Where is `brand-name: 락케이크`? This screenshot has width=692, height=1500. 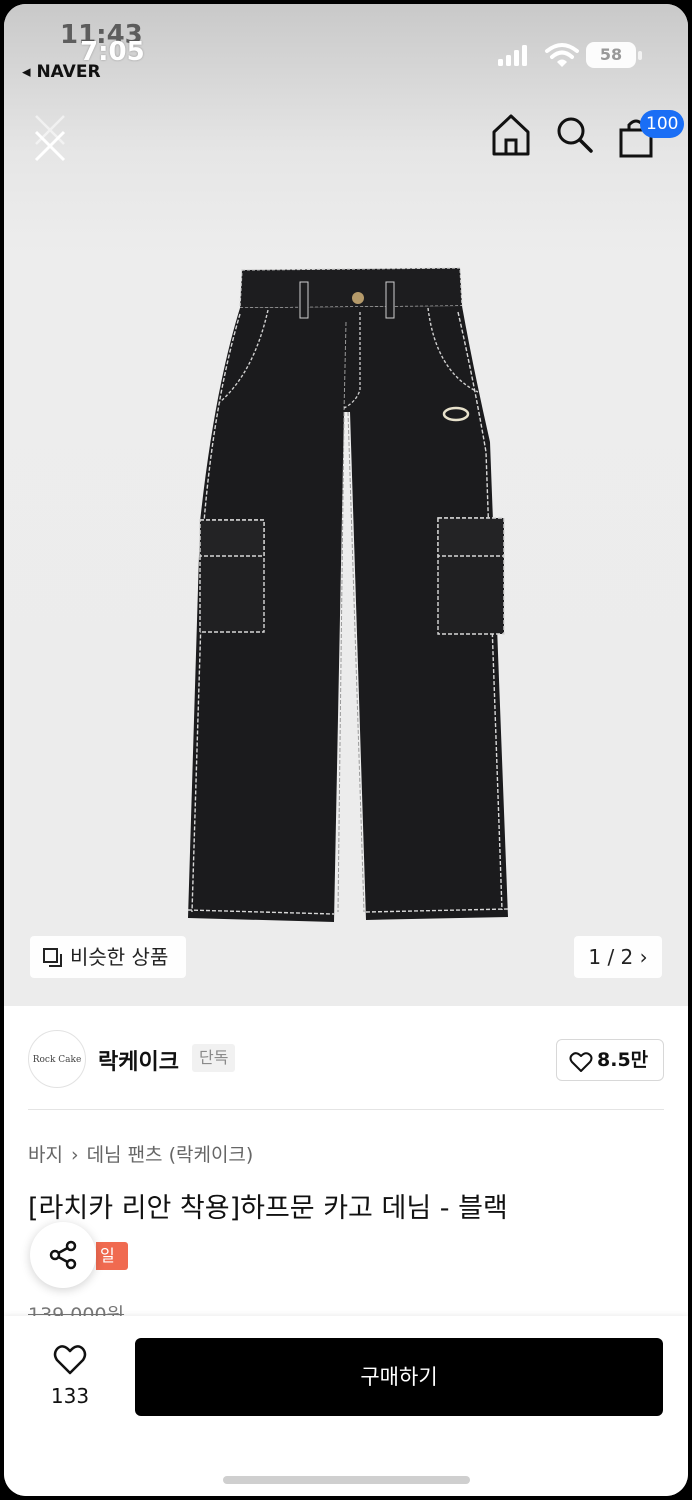 brand-name: 락케이크 is located at coordinates (138, 1060).